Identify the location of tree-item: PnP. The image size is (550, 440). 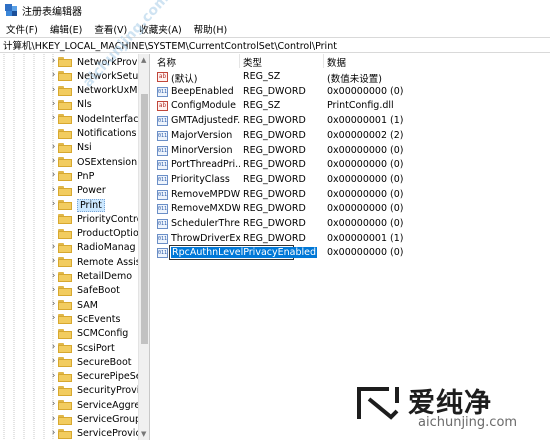
(101, 176).